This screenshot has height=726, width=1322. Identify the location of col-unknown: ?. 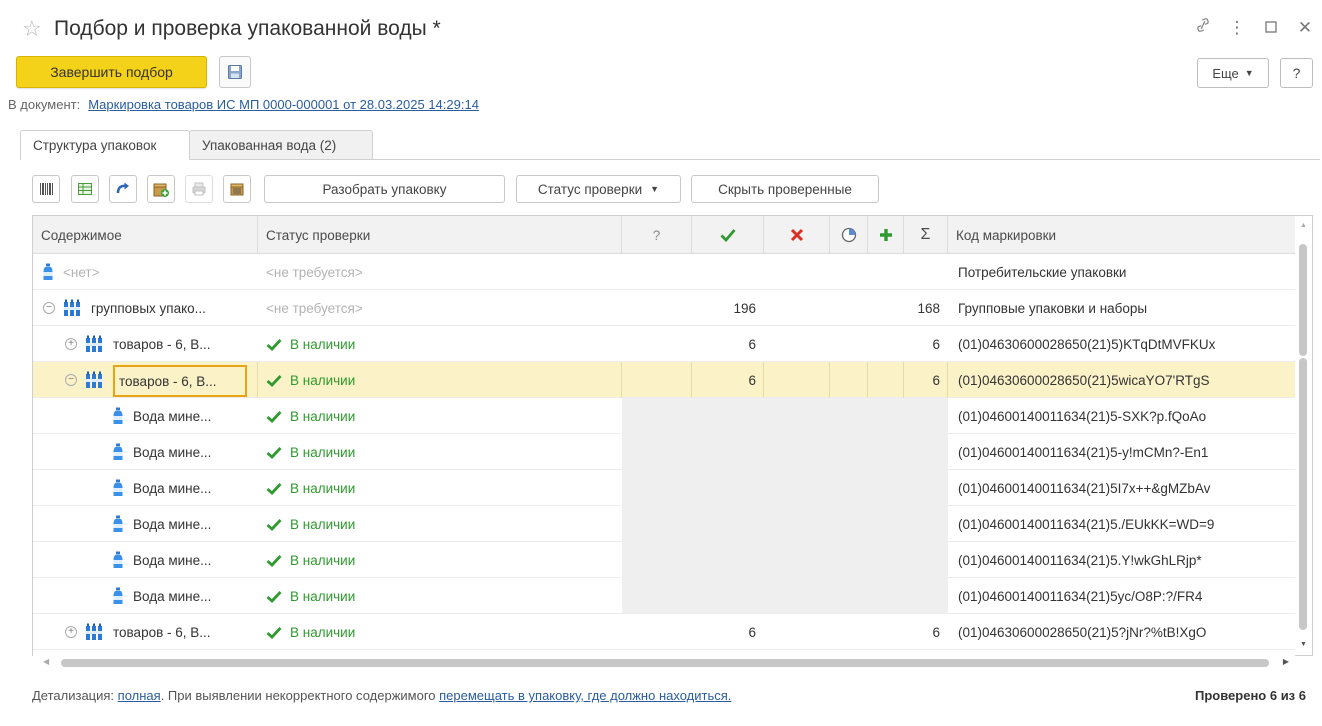
(657, 235).